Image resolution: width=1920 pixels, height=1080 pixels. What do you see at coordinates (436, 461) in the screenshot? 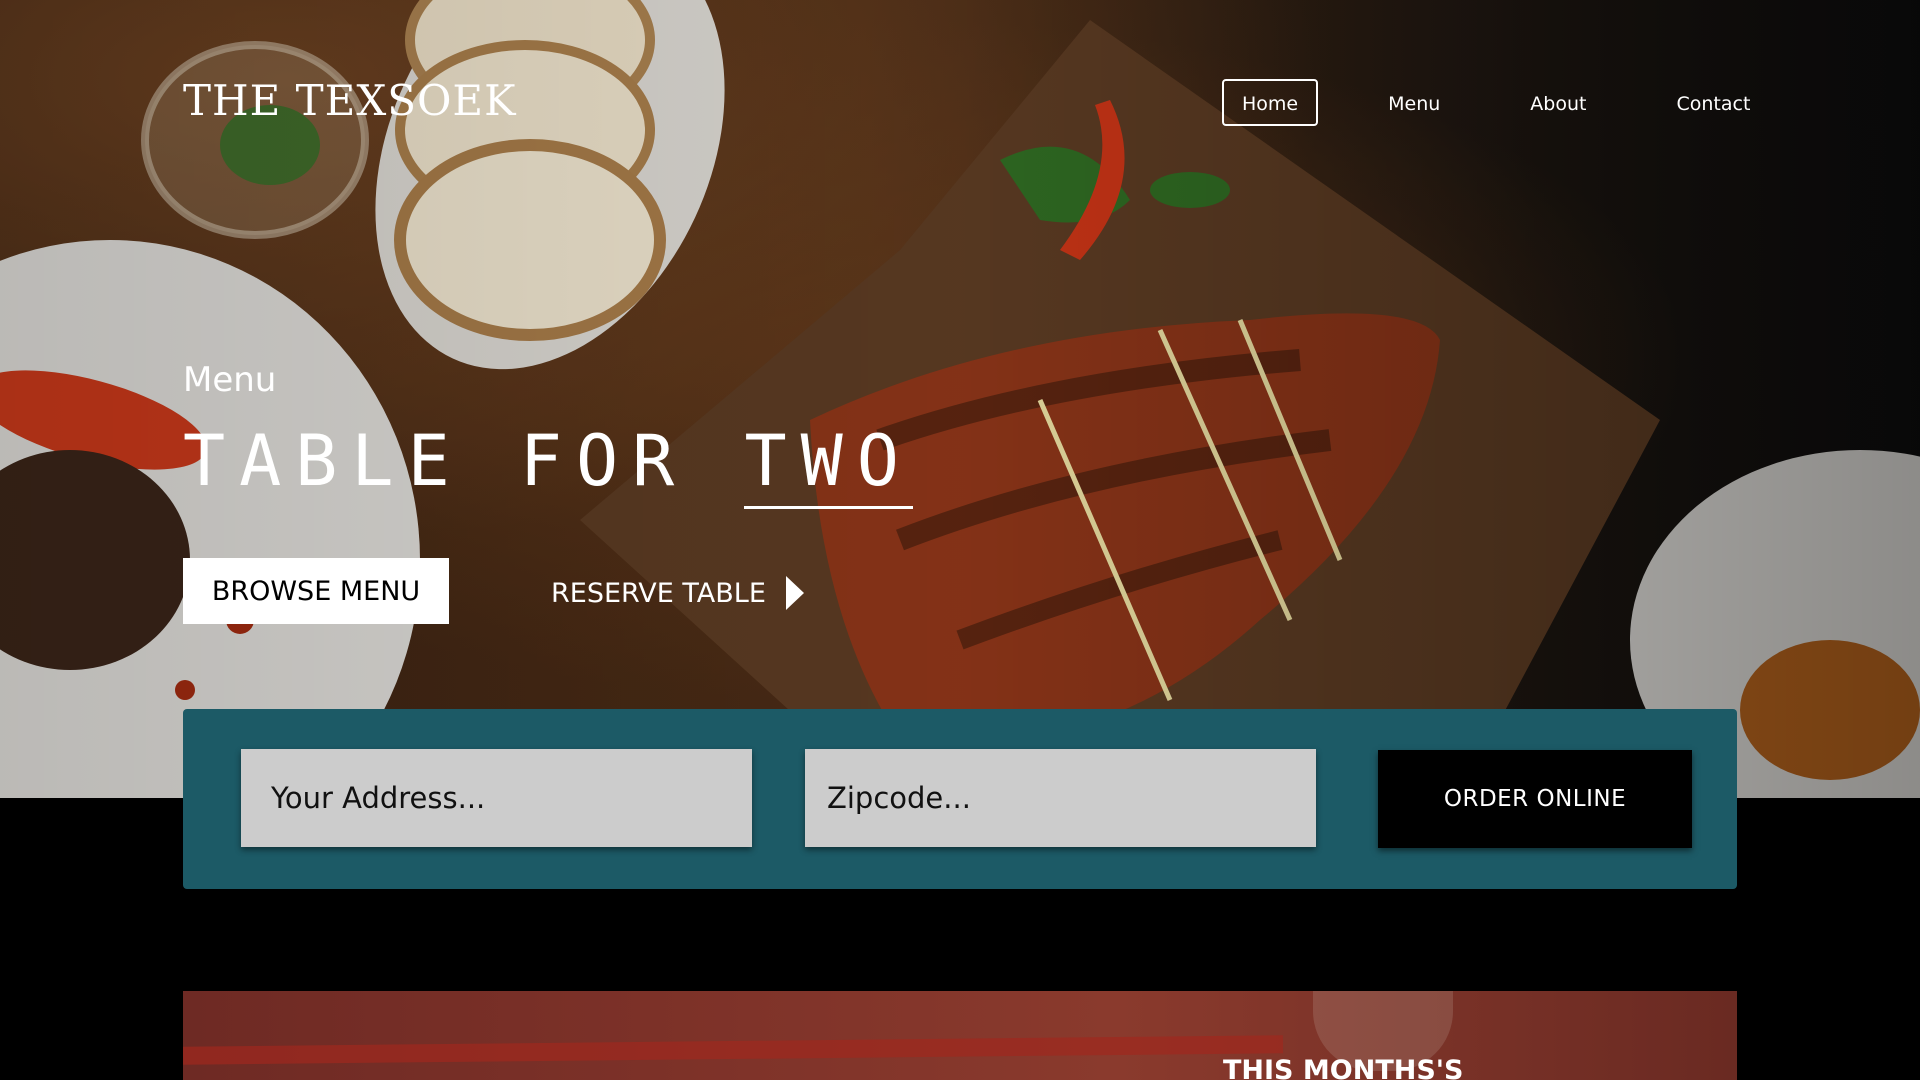
I see `headline-part-1: TABLE FOR` at bounding box center [436, 461].